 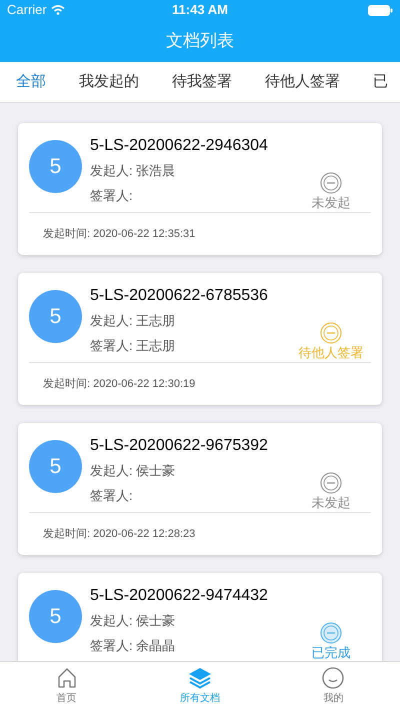 I want to click on wifi-icon, so click(x=57, y=10).